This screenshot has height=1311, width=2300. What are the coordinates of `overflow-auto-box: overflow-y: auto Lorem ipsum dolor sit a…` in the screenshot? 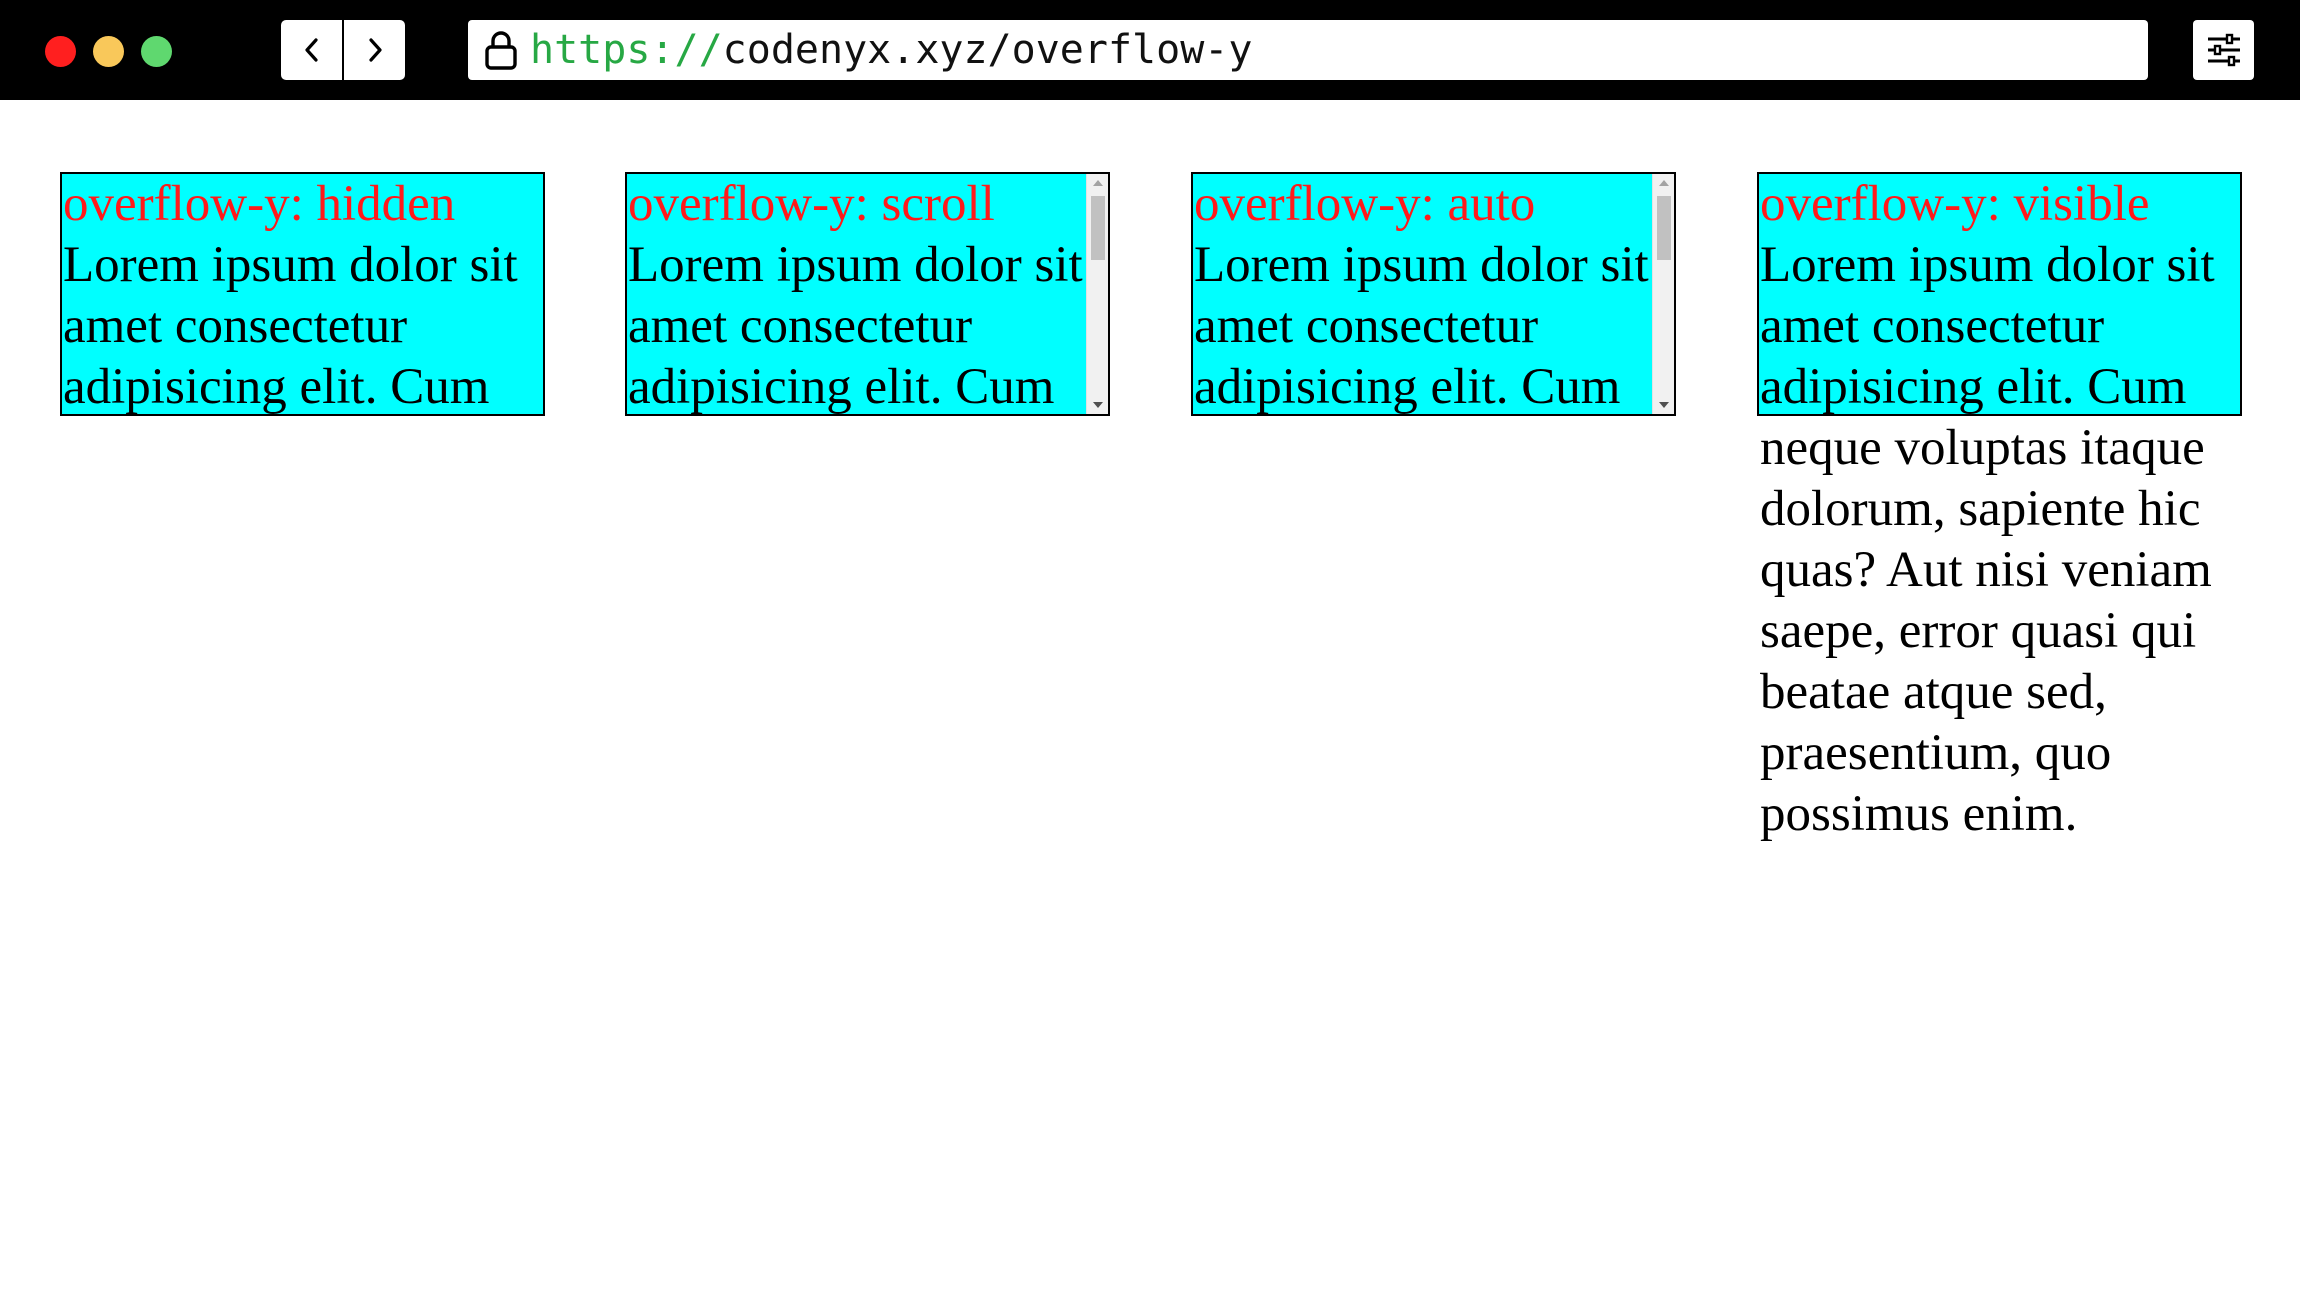 It's located at (1433, 294).